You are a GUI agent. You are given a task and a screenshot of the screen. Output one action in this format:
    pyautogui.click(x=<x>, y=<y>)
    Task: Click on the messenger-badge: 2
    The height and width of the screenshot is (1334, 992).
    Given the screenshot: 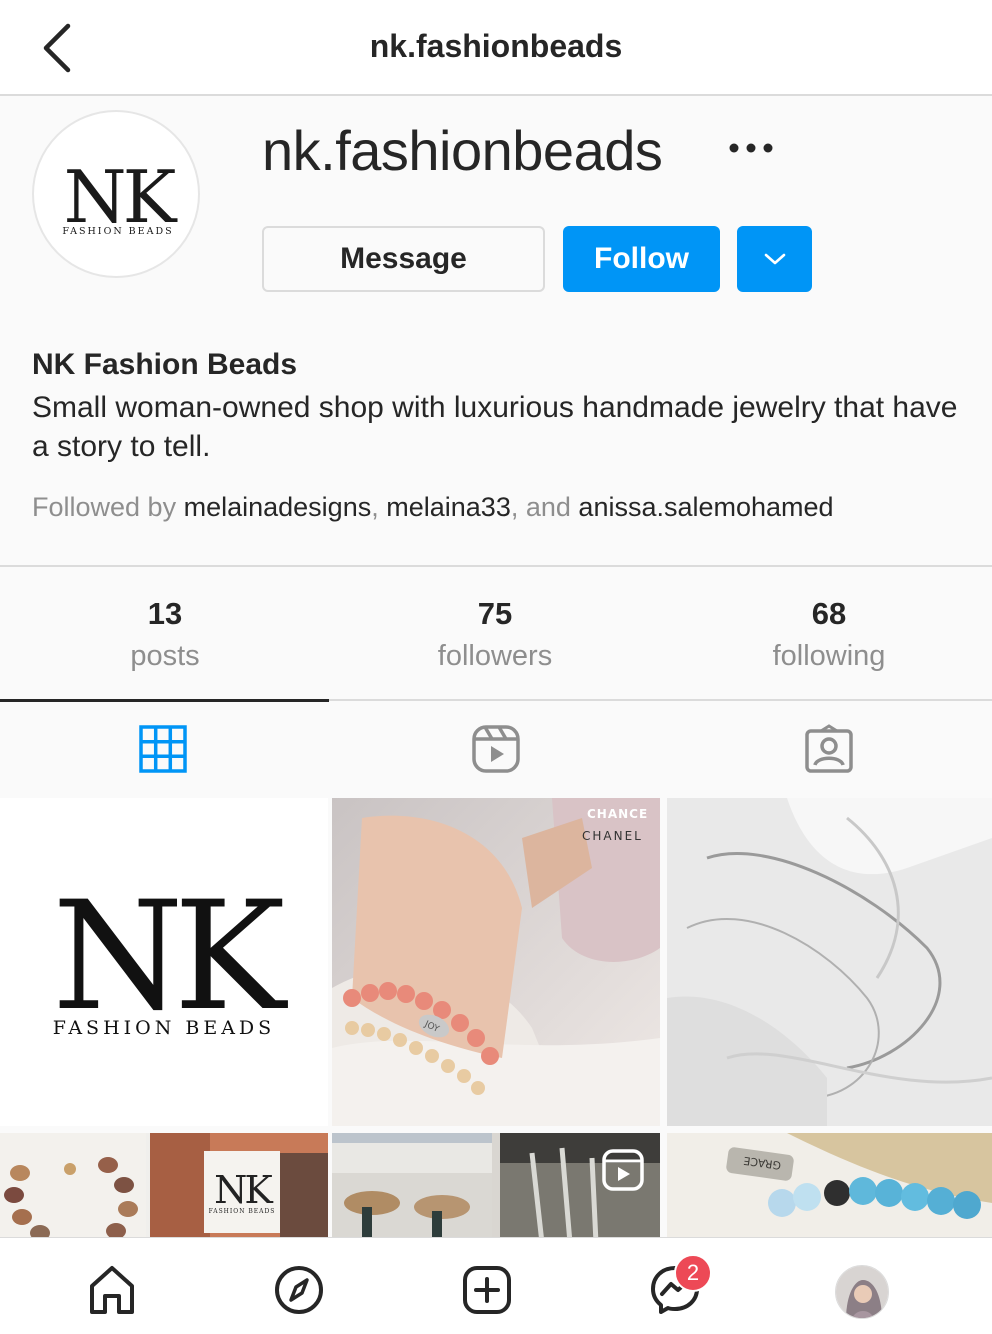 What is the action you would take?
    pyautogui.click(x=693, y=1273)
    